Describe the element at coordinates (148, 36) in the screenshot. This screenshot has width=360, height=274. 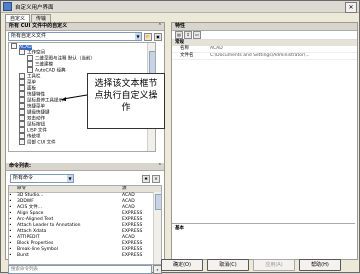
I see `load-file-icon: 📂` at that location.